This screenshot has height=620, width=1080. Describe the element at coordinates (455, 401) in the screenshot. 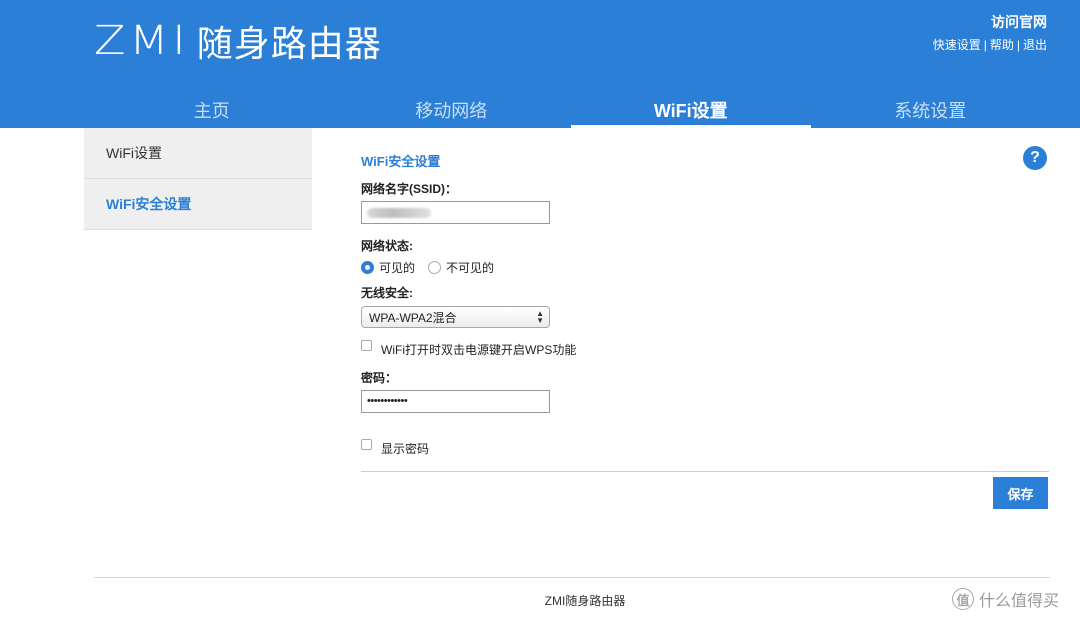

I see `password-input: ••••••••••••` at that location.